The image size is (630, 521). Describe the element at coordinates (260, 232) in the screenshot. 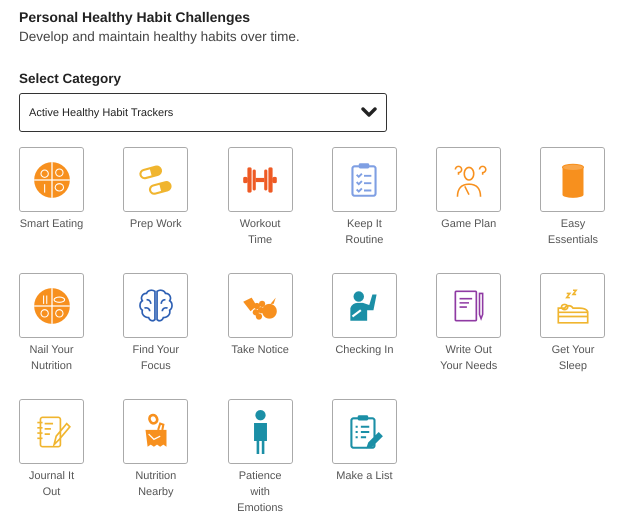

I see `habit-label: Workout Time` at that location.